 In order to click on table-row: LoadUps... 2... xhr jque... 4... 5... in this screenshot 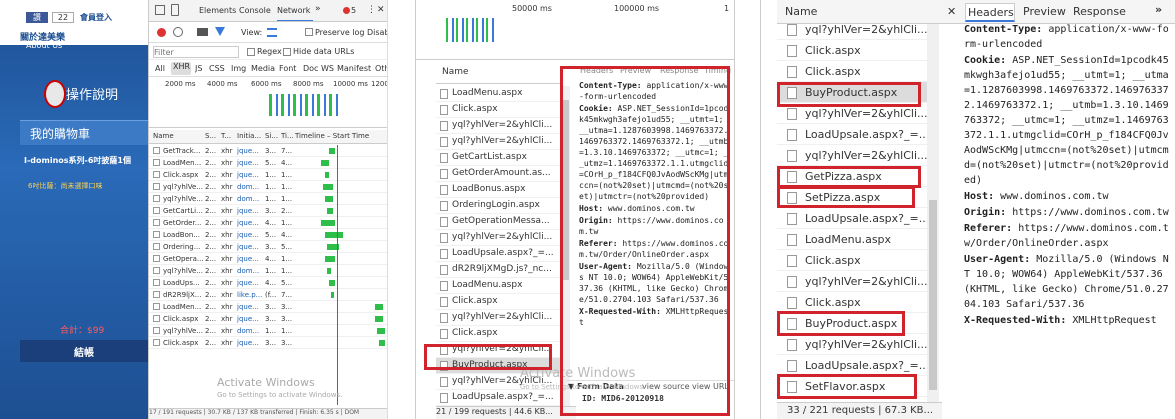, I will do `click(268, 283)`.